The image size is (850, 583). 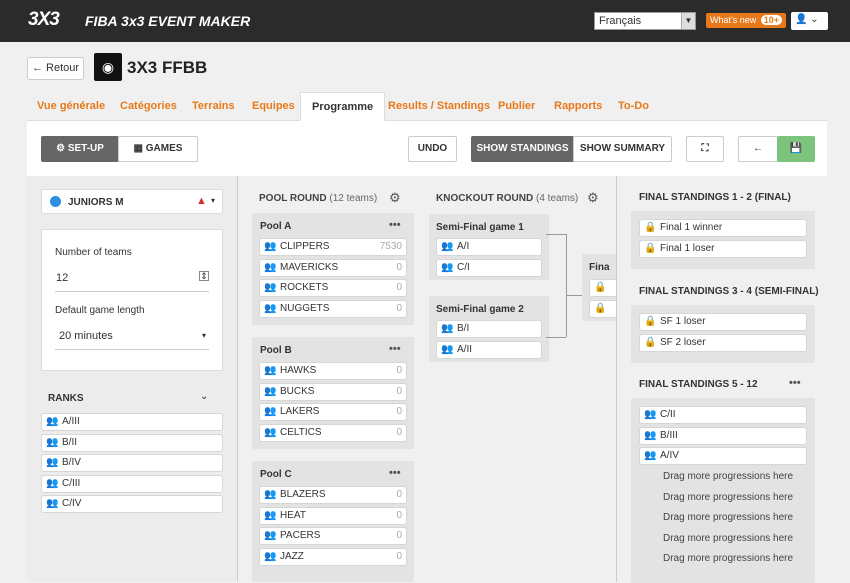 I want to click on lock-icon: 🔒, so click(x=600, y=308).